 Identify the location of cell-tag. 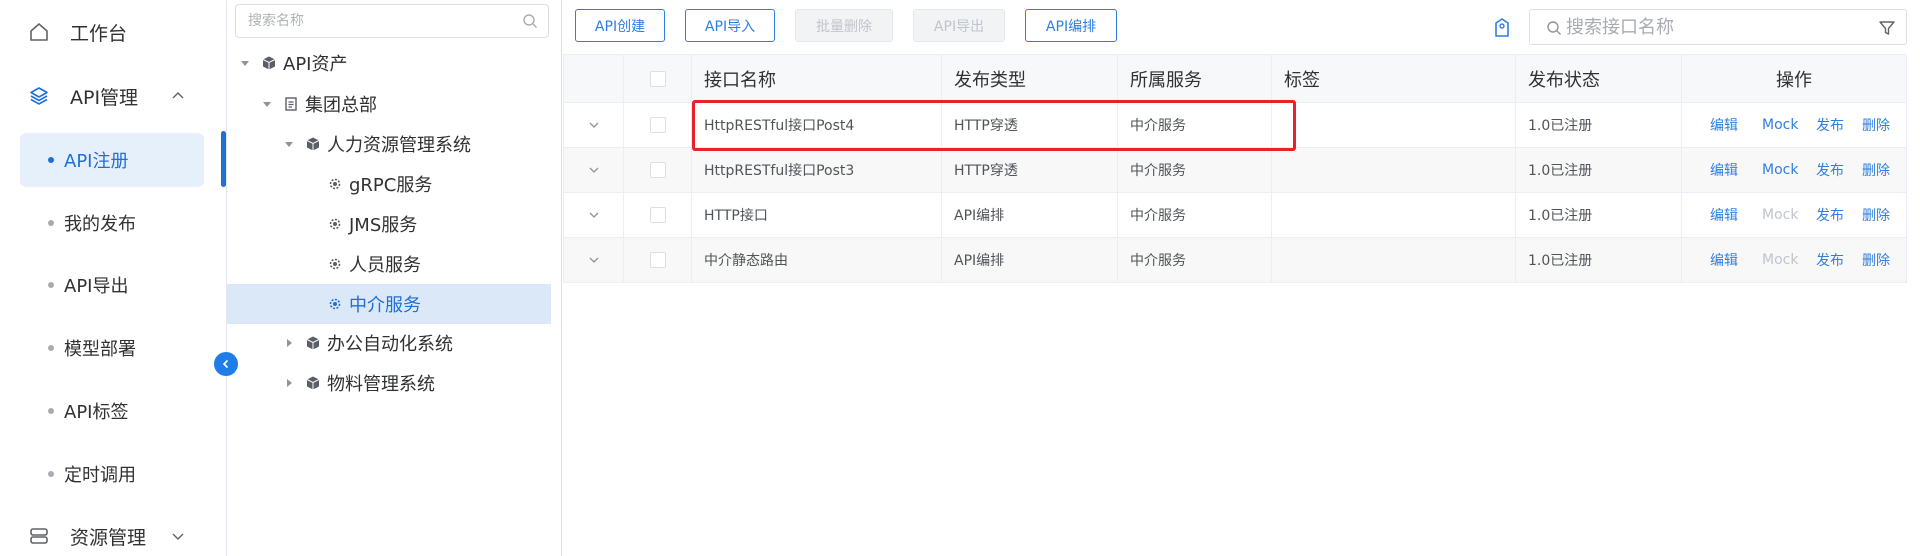
(1394, 260).